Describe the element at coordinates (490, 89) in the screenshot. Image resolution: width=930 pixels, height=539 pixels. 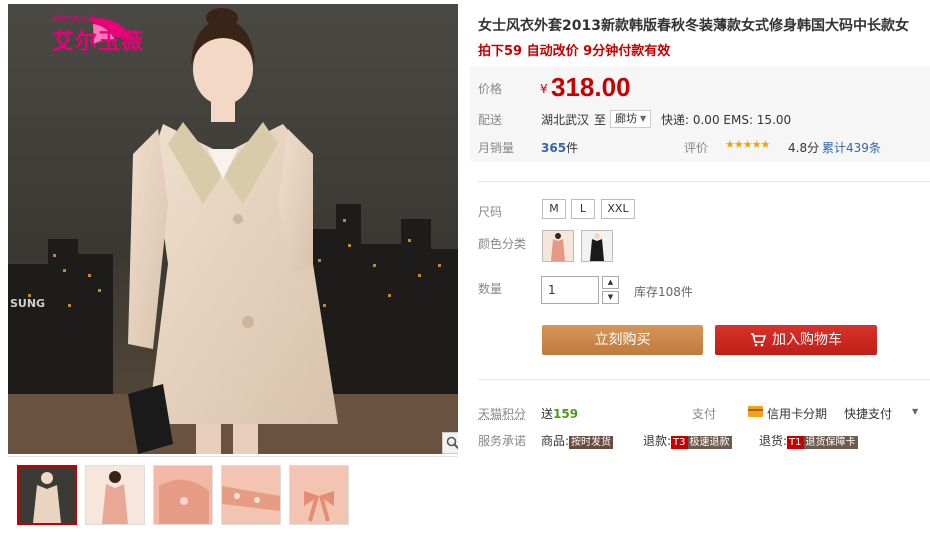
I see `price-label: 价格` at that location.